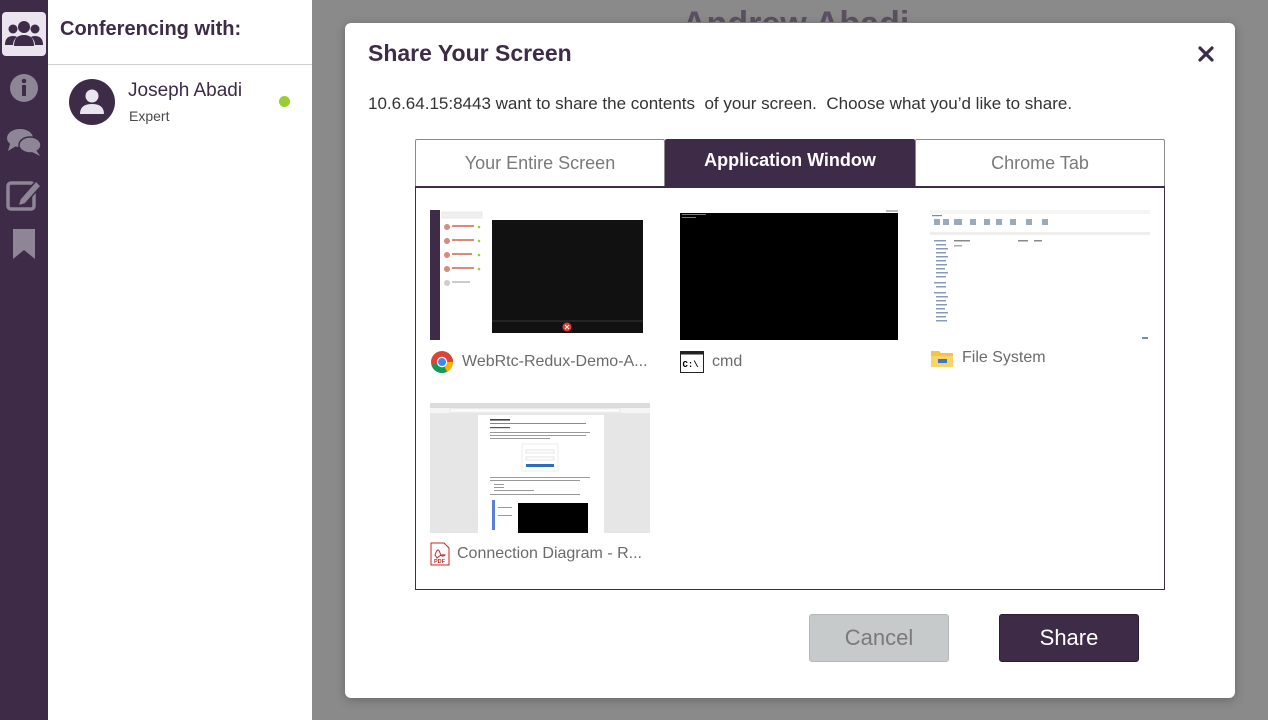 The height and width of the screenshot is (720, 1268). Describe the element at coordinates (149, 116) in the screenshot. I see `participant-role: Expert` at that location.